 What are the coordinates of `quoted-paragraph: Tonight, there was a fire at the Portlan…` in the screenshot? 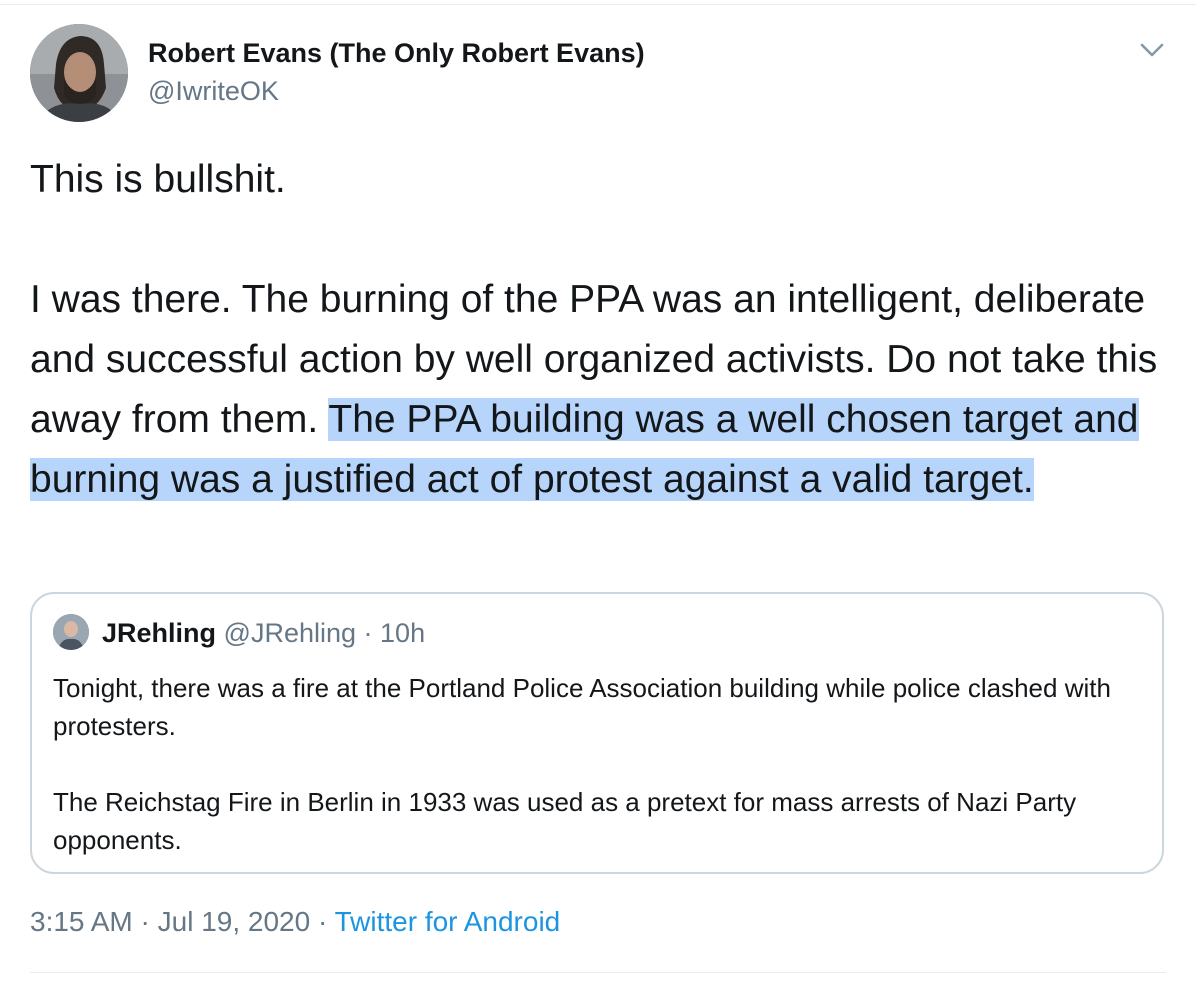 It's located at (582, 707).